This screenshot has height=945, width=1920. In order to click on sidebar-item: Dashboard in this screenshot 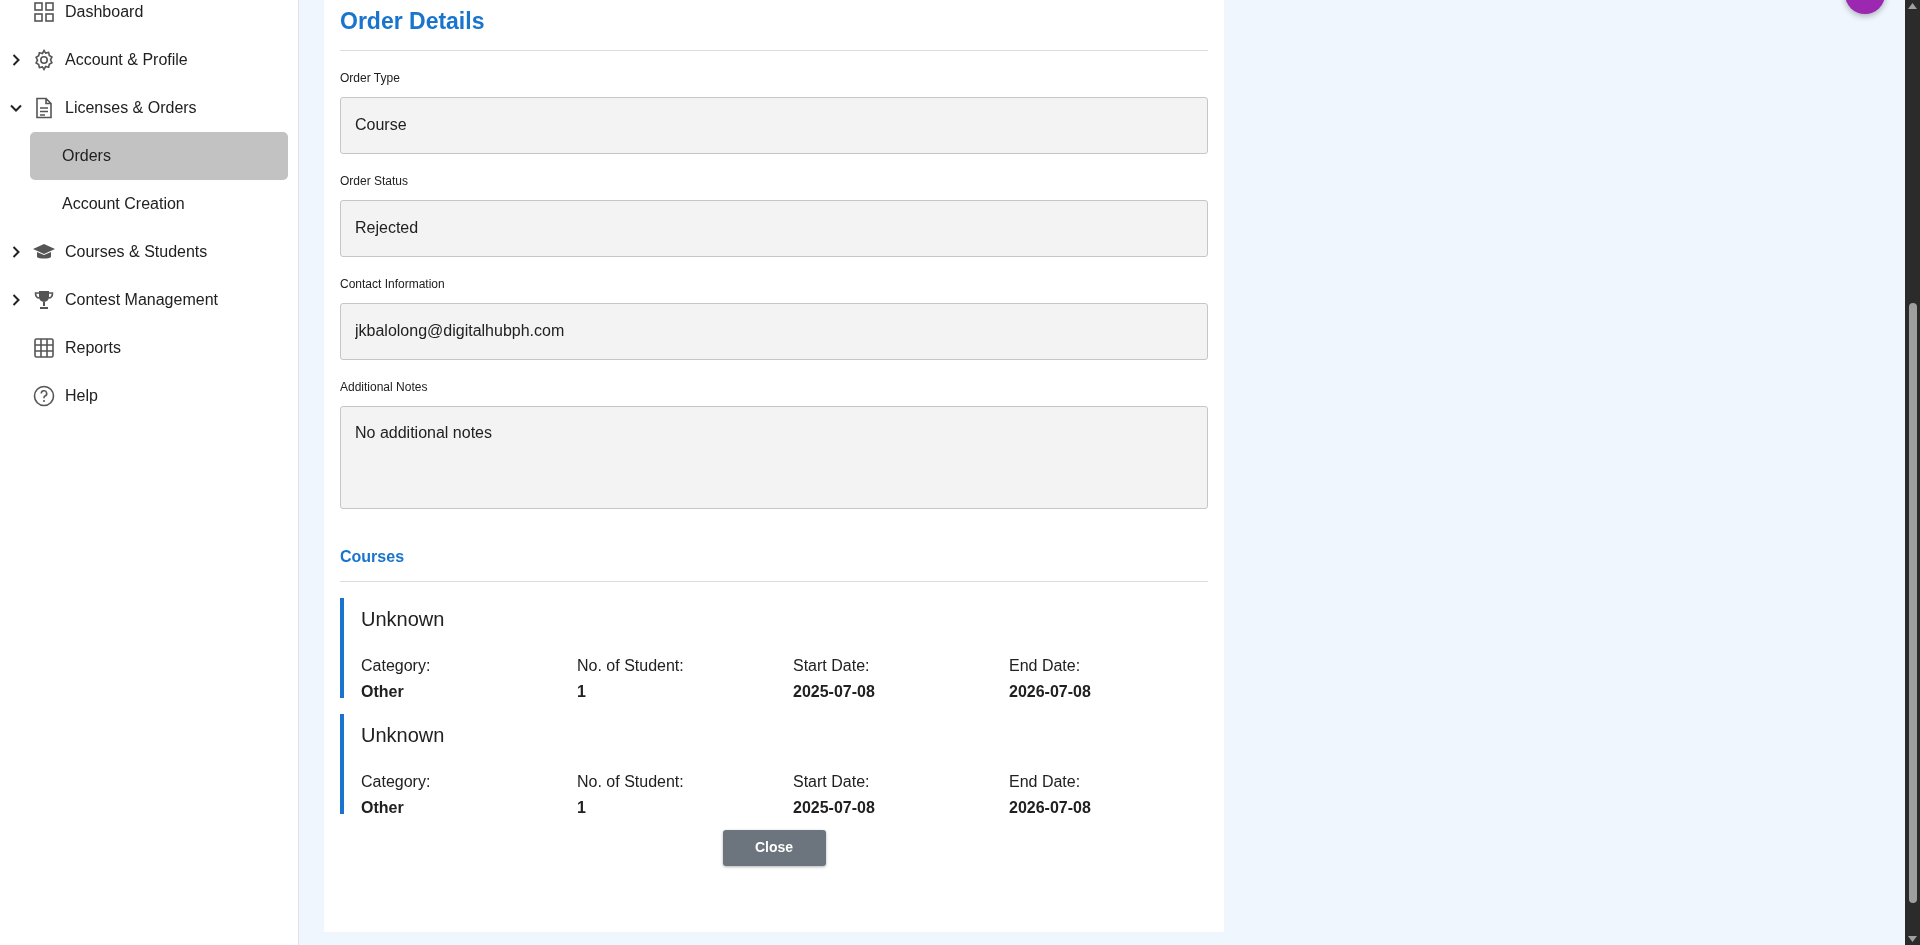, I will do `click(104, 12)`.